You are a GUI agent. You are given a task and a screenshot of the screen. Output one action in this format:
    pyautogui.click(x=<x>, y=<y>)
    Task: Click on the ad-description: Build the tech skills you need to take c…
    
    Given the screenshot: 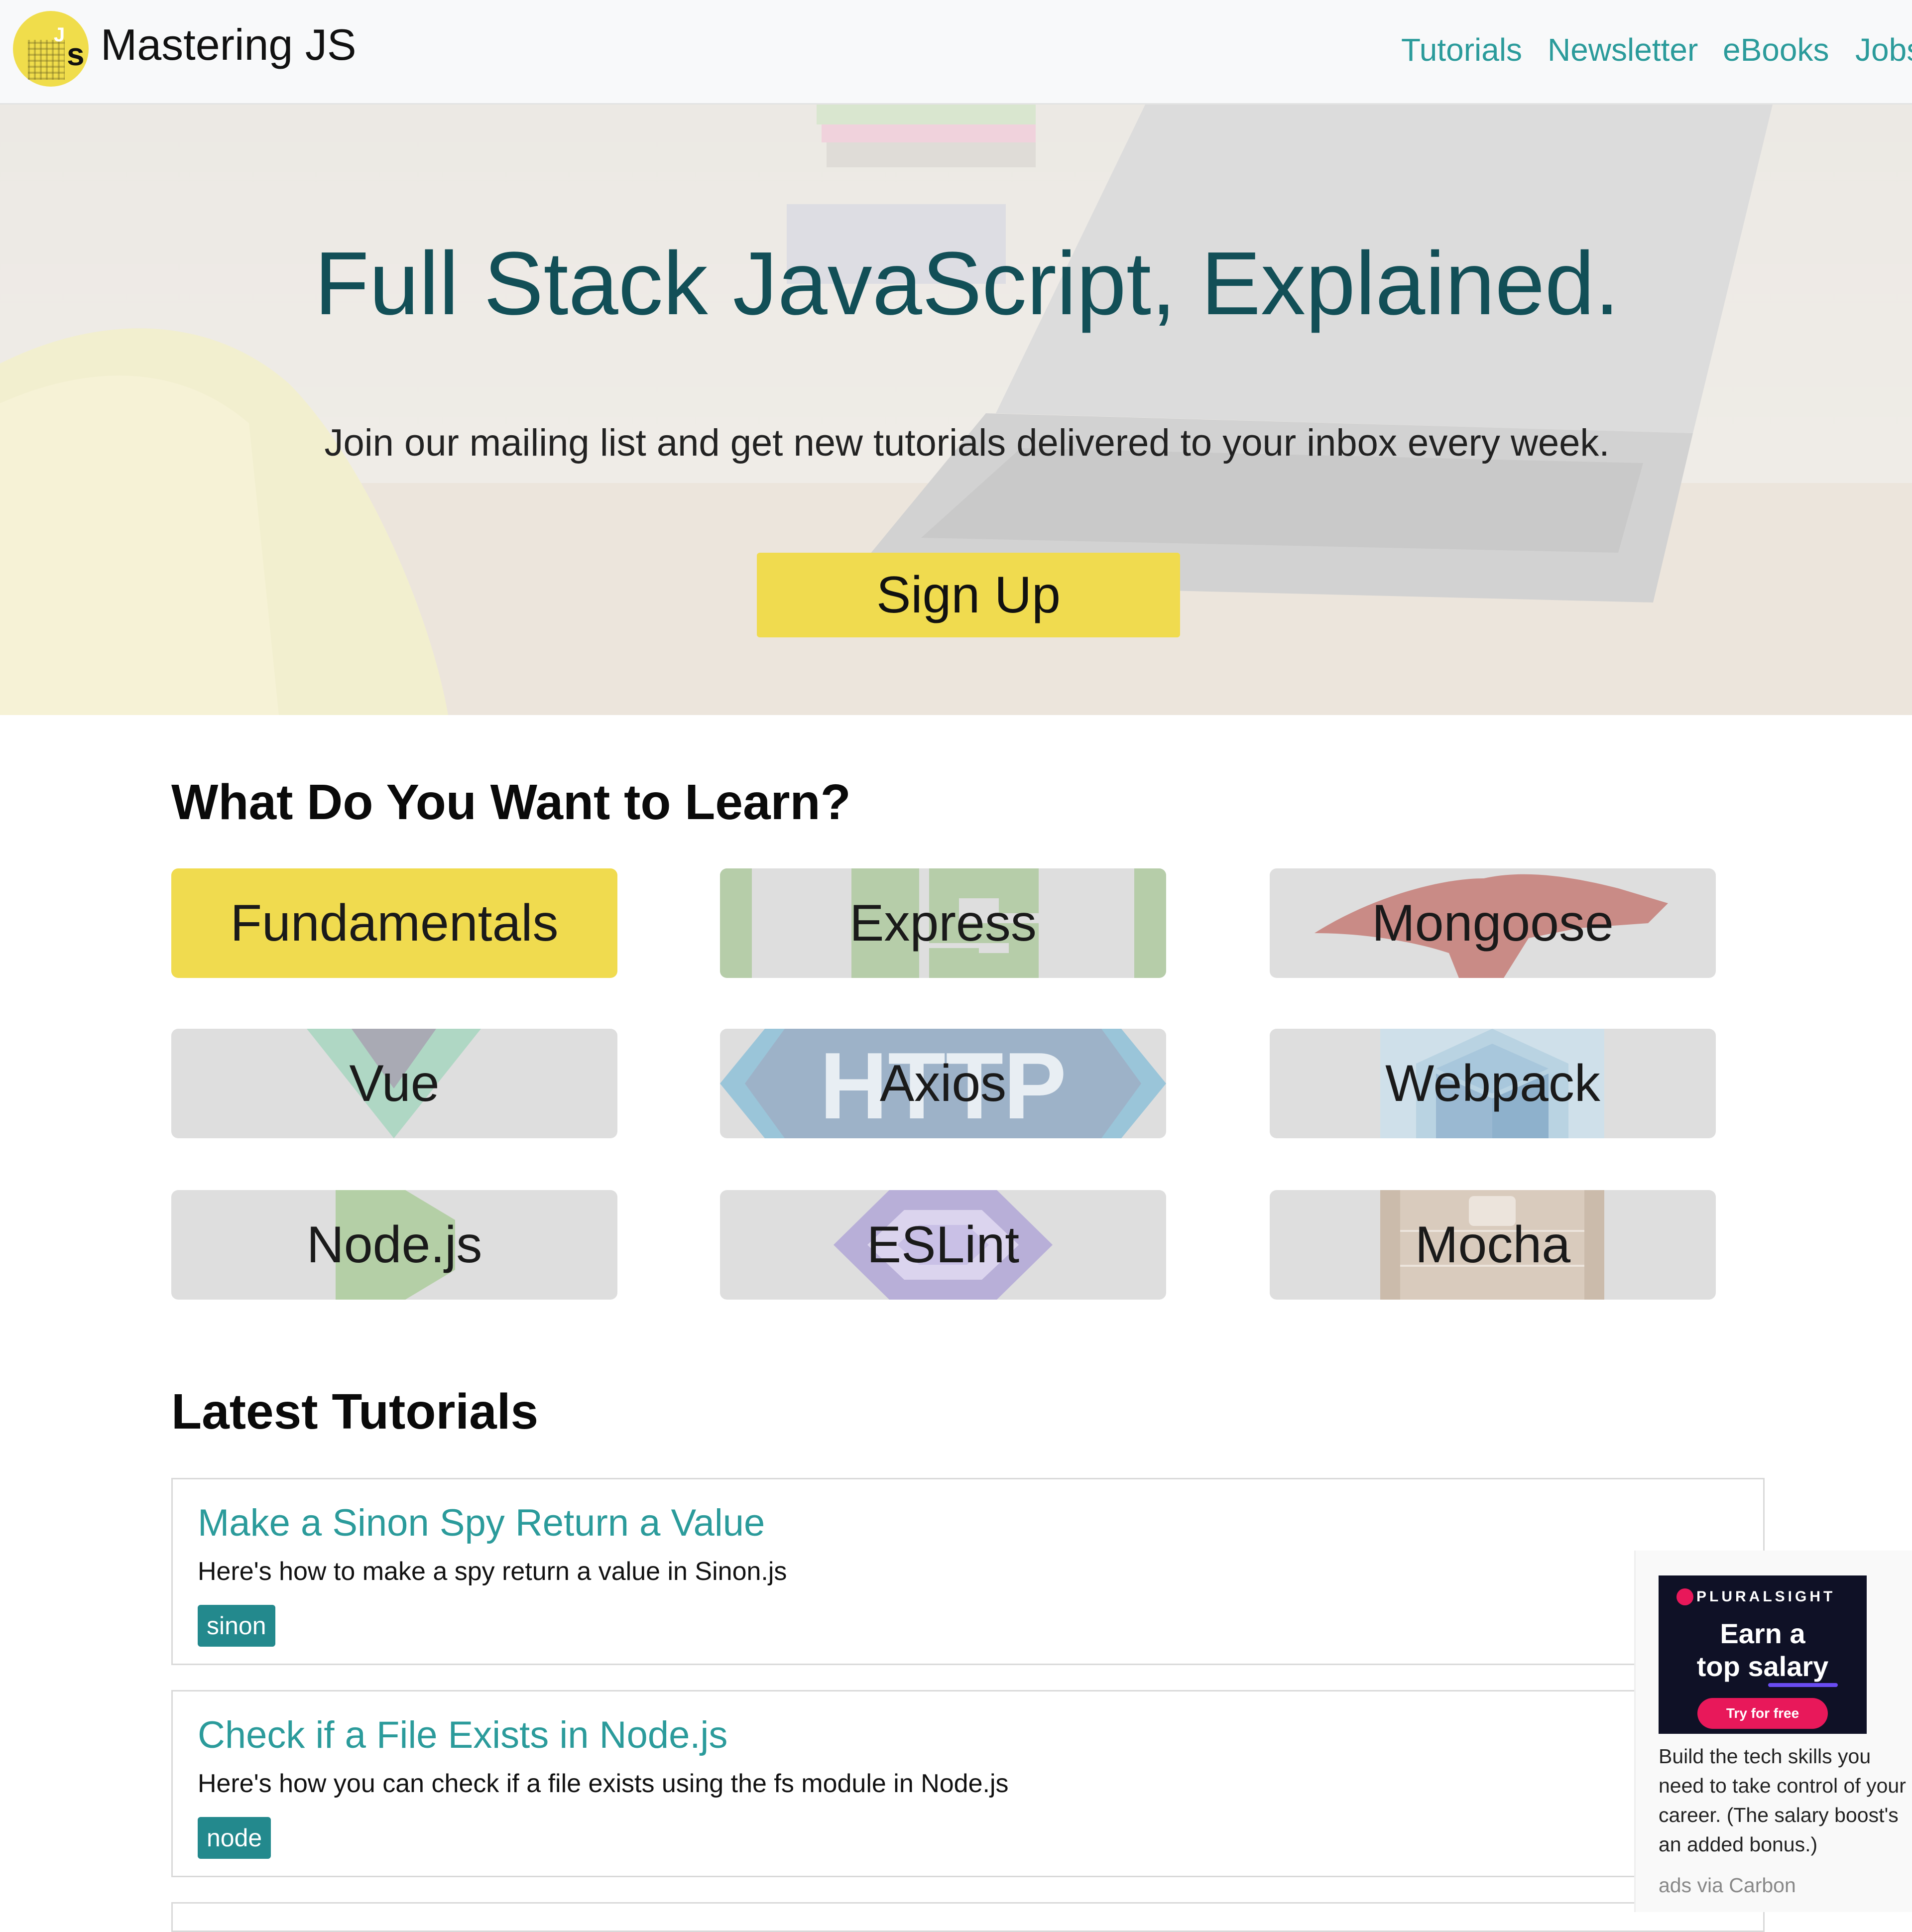 What is the action you would take?
    pyautogui.click(x=1785, y=1801)
    